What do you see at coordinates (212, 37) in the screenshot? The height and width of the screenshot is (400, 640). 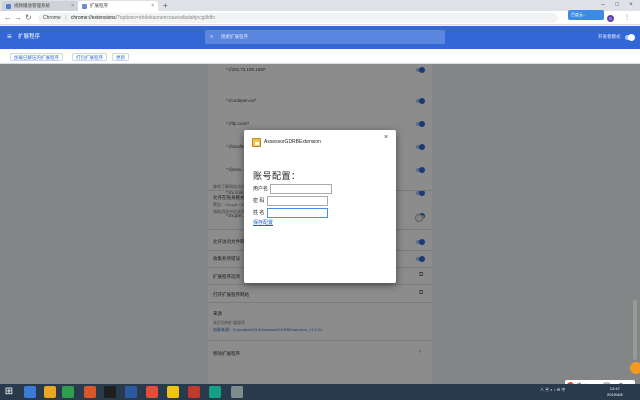 I see `search-icon: ⌕` at bounding box center [212, 37].